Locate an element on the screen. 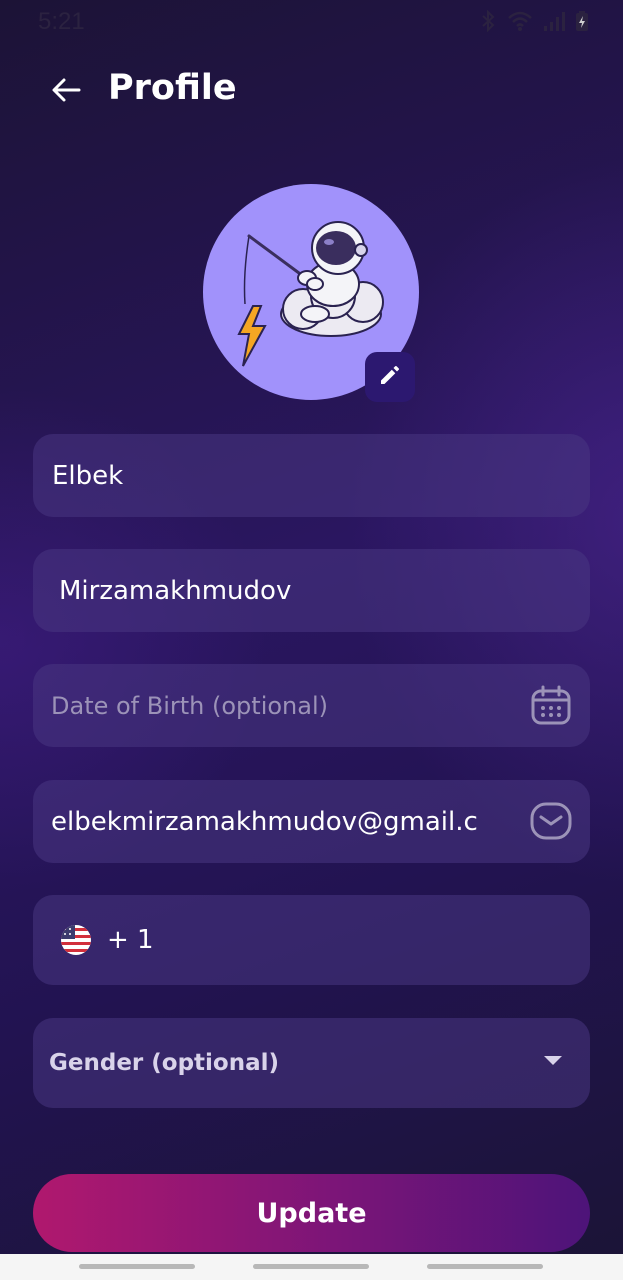 Image resolution: width=623 pixels, height=1280 pixels. wifi-icon is located at coordinates (520, 23).